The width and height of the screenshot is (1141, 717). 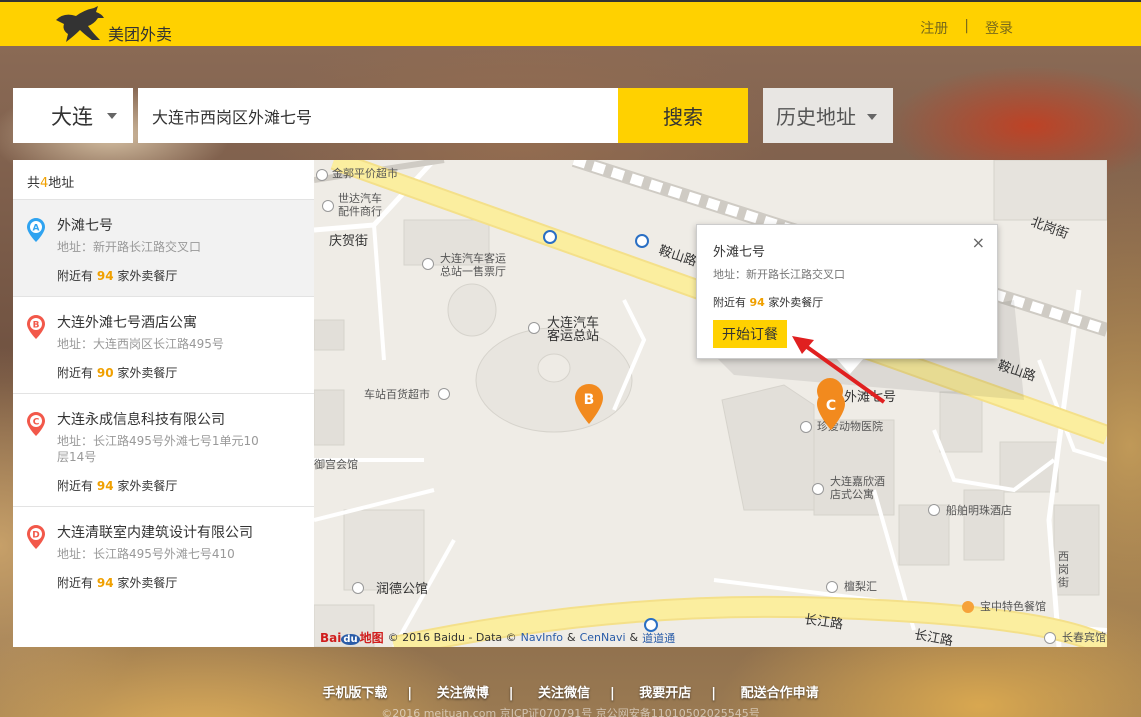 I want to click on nearby-restaurants: 附近有 90 家外卖餐厅, so click(x=117, y=373).